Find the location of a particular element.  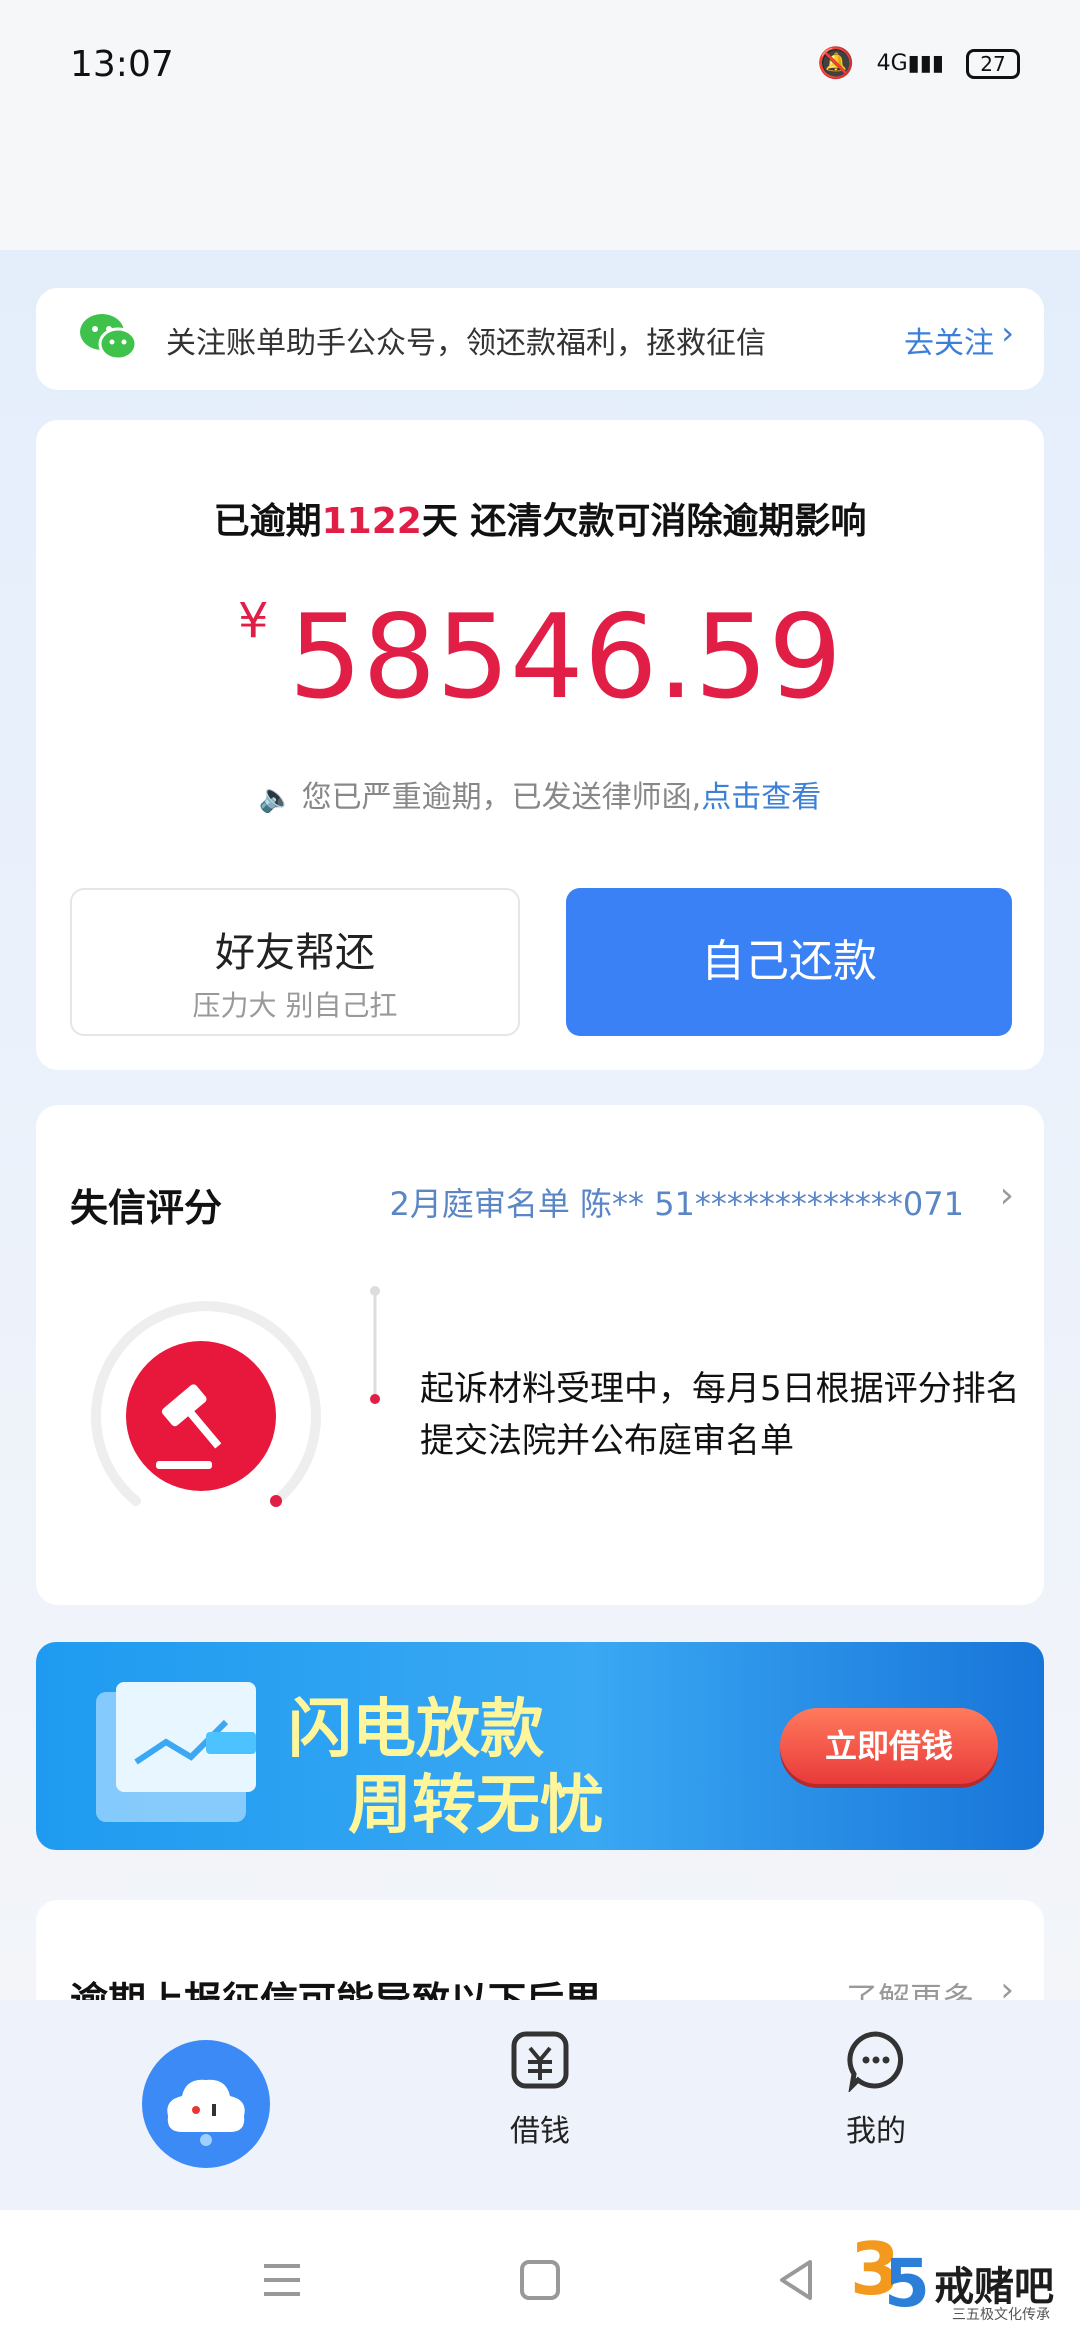

tab-home is located at coordinates (206, 2104).